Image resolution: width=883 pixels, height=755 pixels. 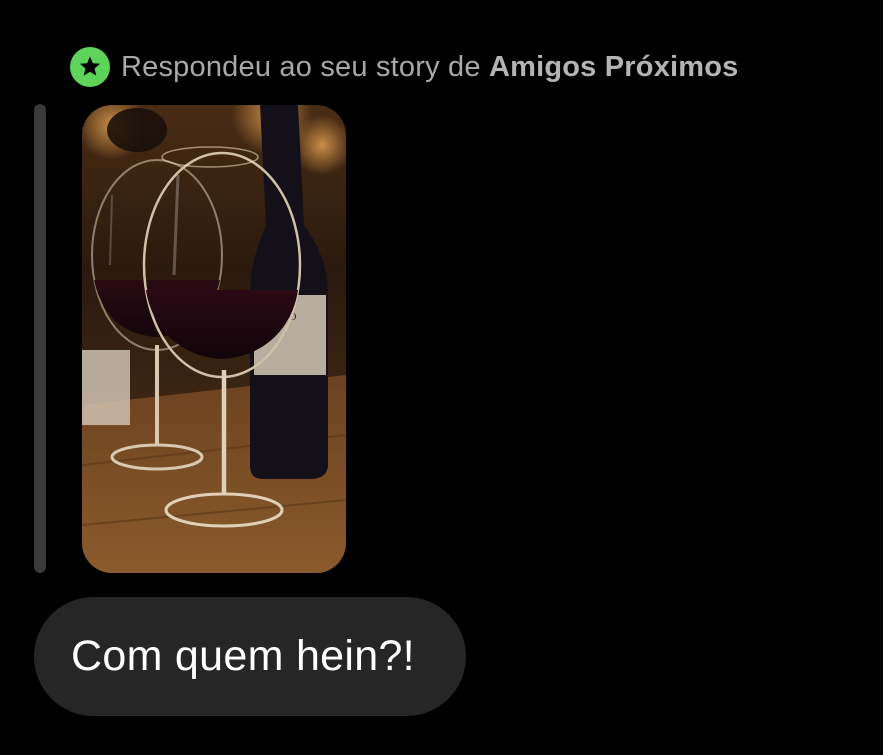 I want to click on message-text: Com quem hein?!, so click(x=243, y=656).